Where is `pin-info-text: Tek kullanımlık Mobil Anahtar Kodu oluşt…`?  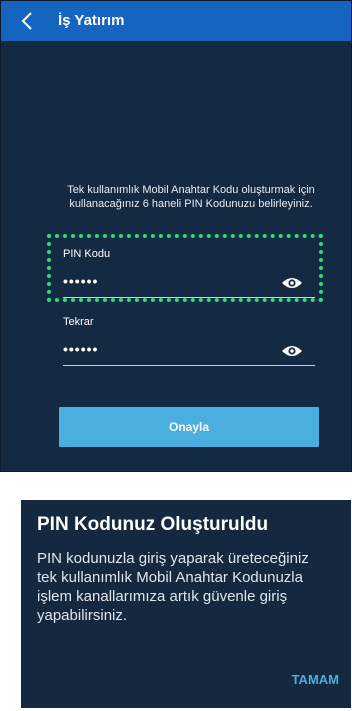
pin-info-text: Tek kullanımlık Mobil Anahtar Kodu oluşt… is located at coordinates (191, 197).